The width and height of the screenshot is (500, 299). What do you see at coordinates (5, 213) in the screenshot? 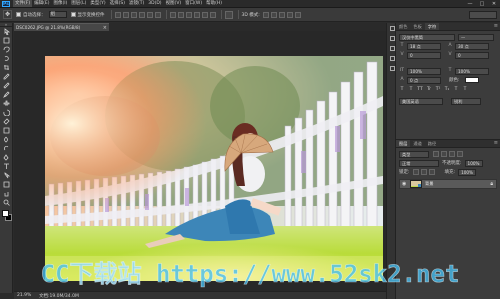
I see `foreground-color-swatch` at bounding box center [5, 213].